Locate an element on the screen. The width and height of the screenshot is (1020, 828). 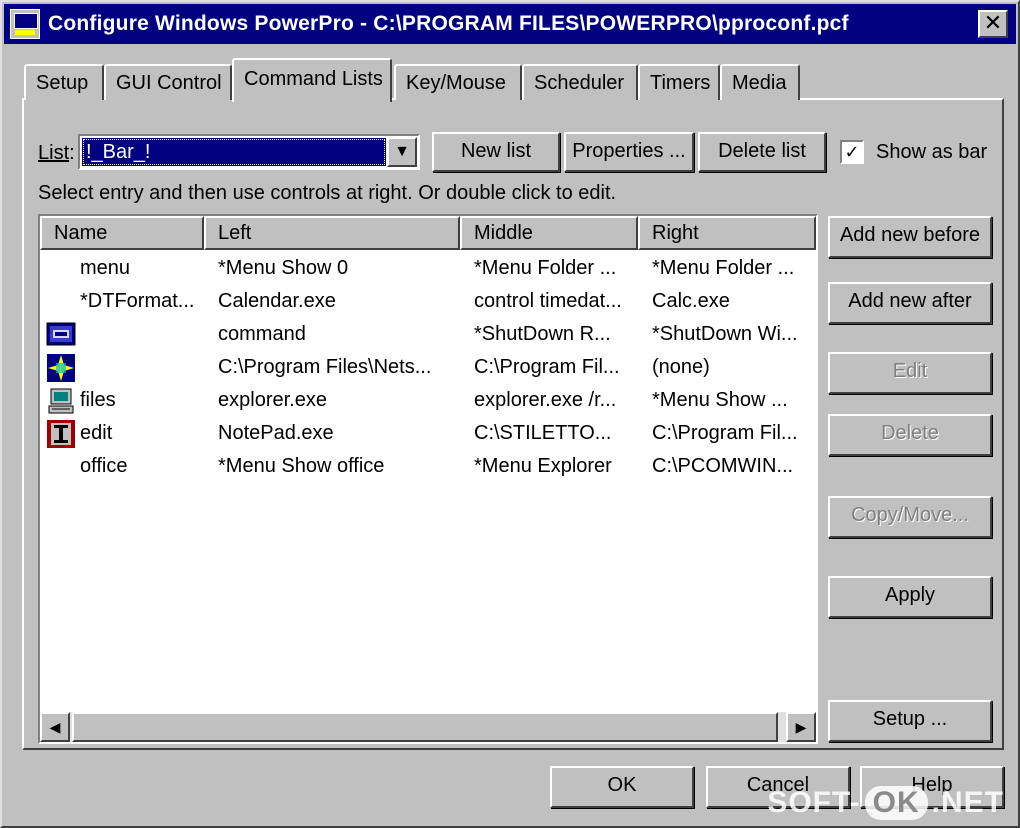
watermark-text-1: SOFT- is located at coordinates (814, 802).